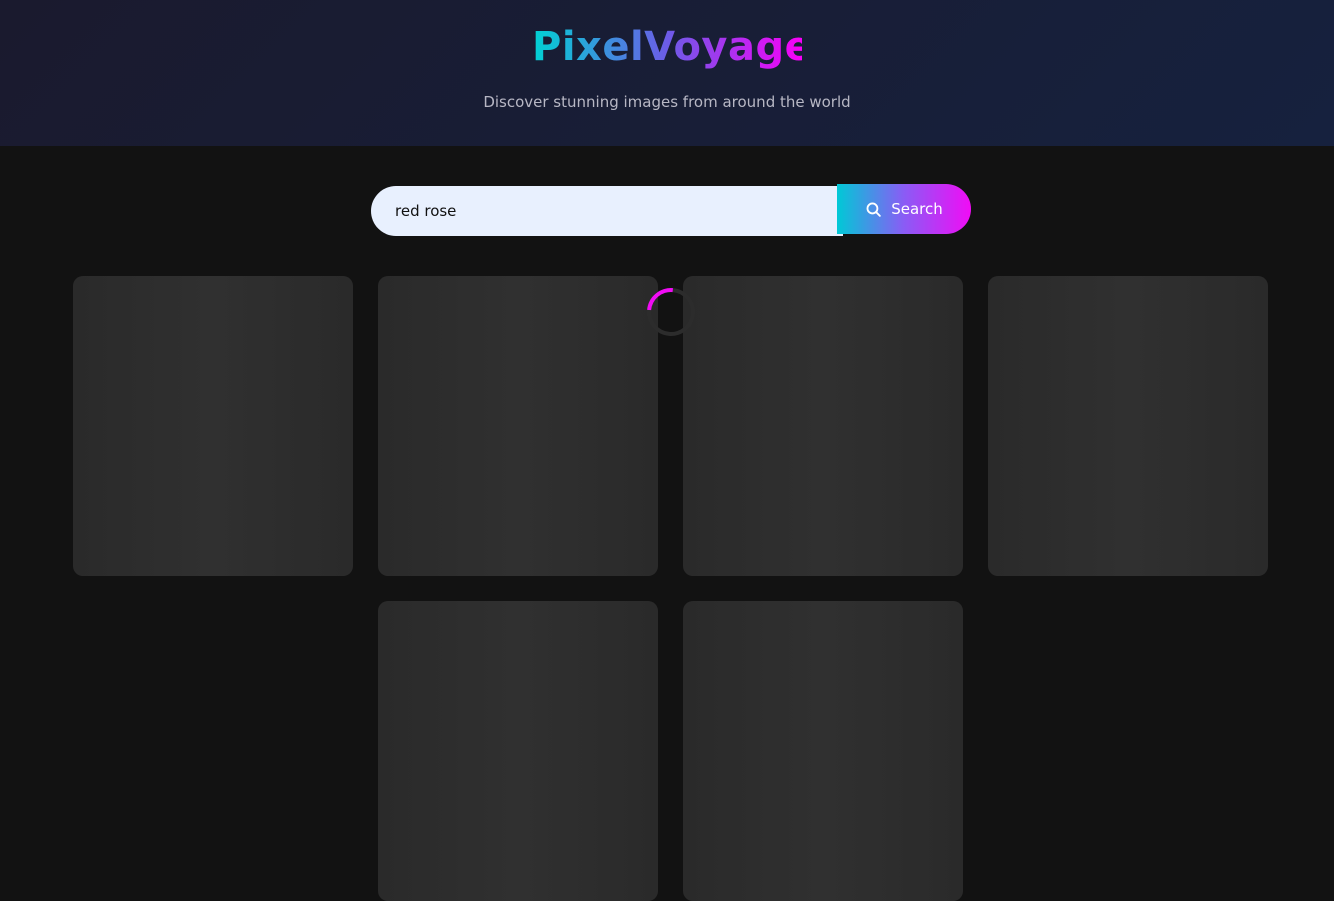 This screenshot has height=901, width=1334. Describe the element at coordinates (917, 209) in the screenshot. I see `search-button-label: Search` at that location.